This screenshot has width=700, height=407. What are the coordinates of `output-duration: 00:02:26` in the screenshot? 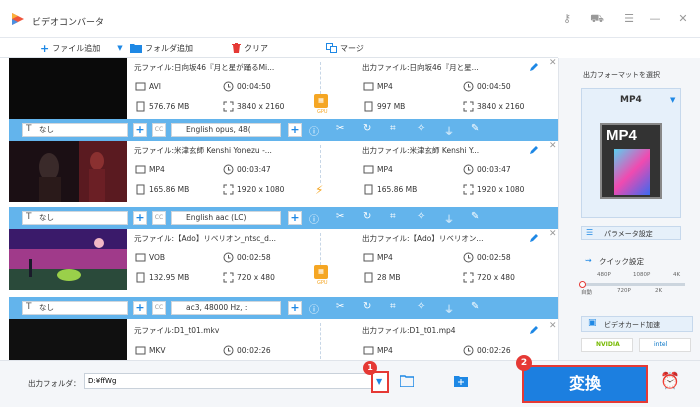 It's located at (494, 350).